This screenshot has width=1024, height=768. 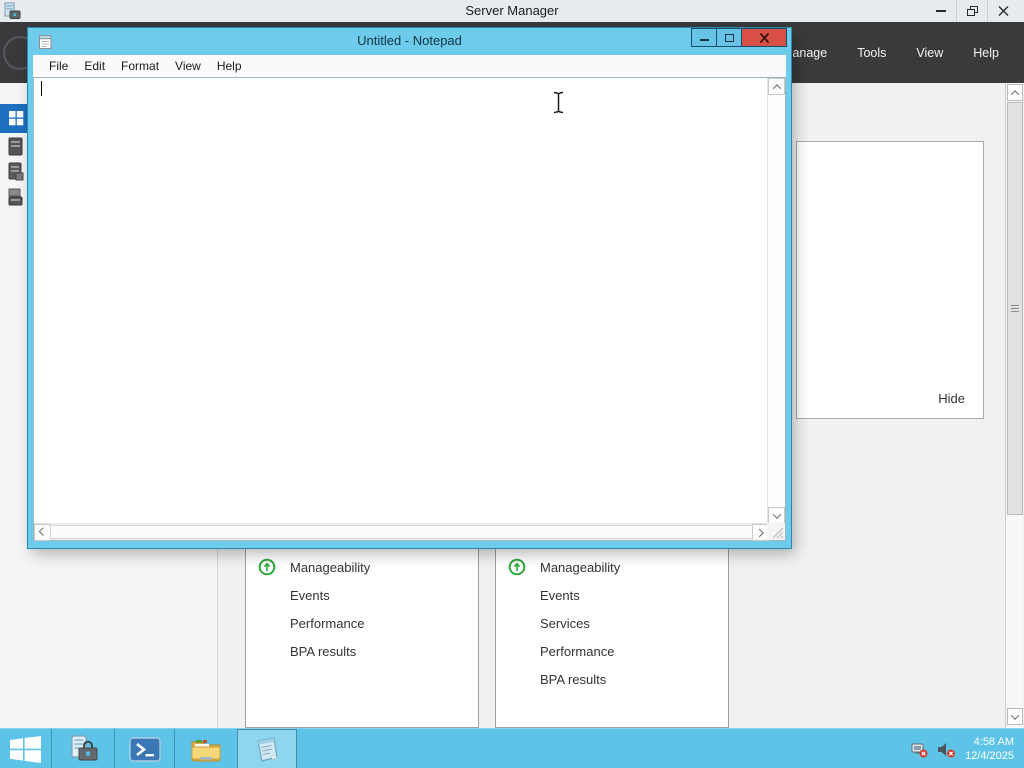 I want to click on sm-restore-button, so click(x=971, y=11).